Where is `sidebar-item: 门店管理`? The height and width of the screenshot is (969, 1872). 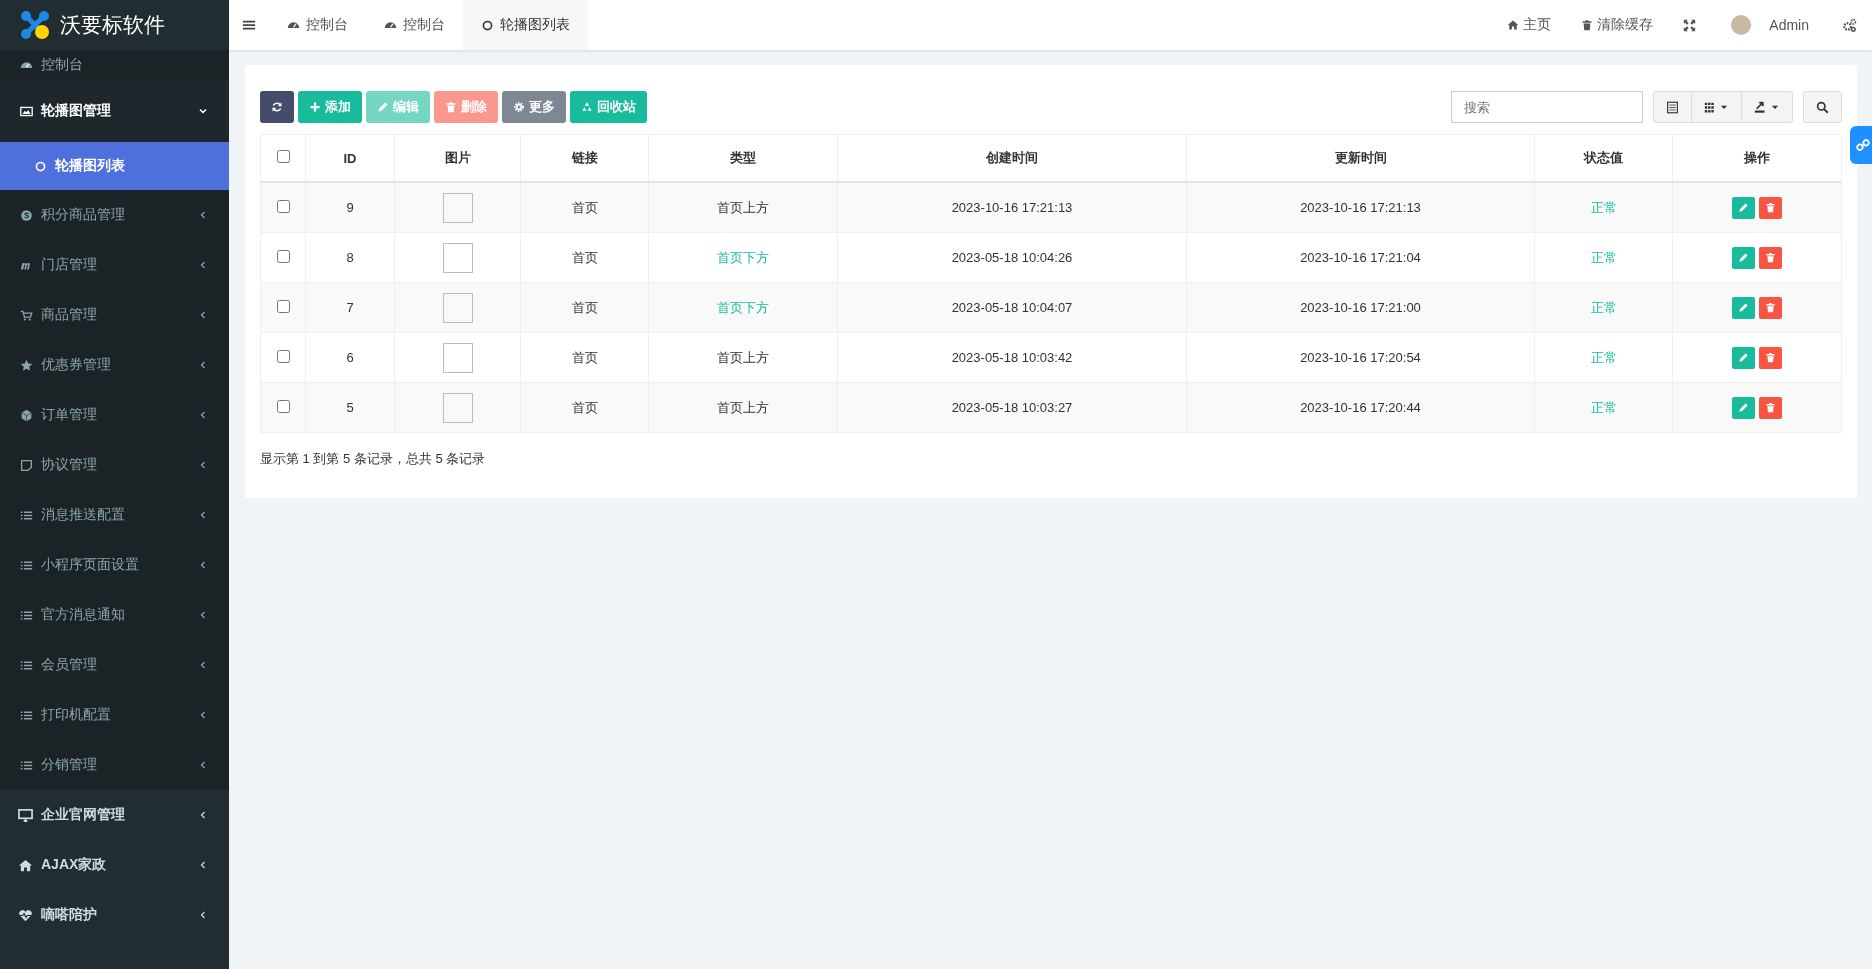
sidebar-item: 门店管理 is located at coordinates (114, 265).